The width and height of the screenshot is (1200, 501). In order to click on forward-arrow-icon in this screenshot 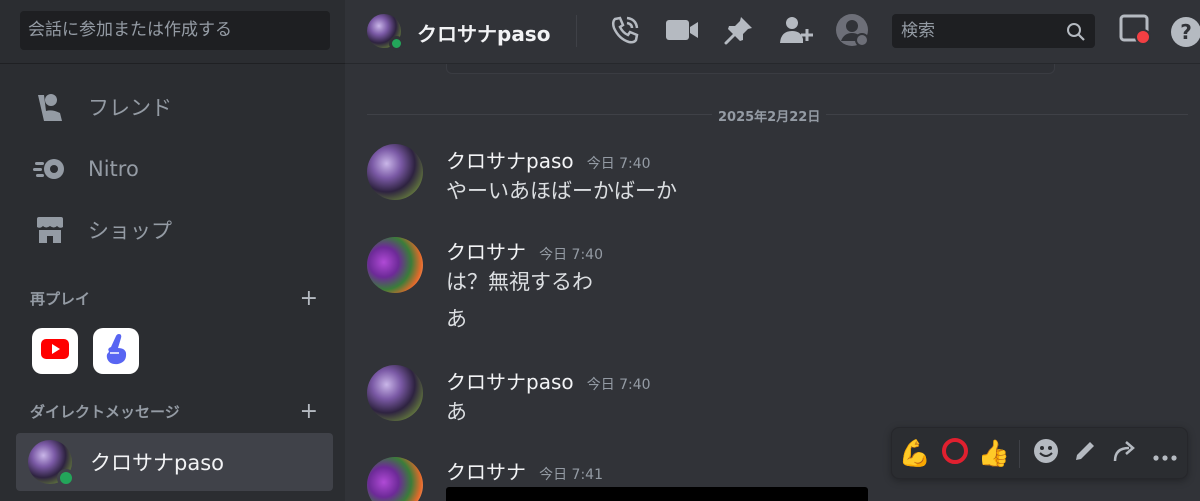, I will do `click(1125, 454)`.